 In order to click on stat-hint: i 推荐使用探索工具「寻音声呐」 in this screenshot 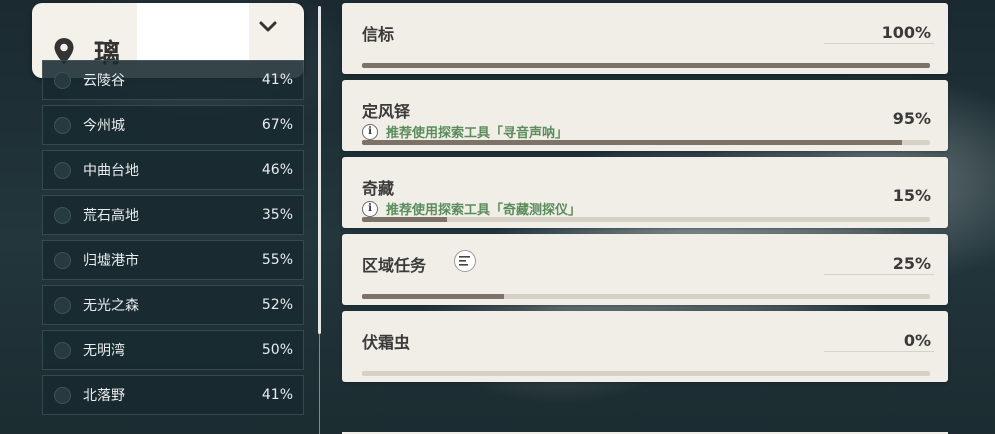, I will do `click(465, 131)`.